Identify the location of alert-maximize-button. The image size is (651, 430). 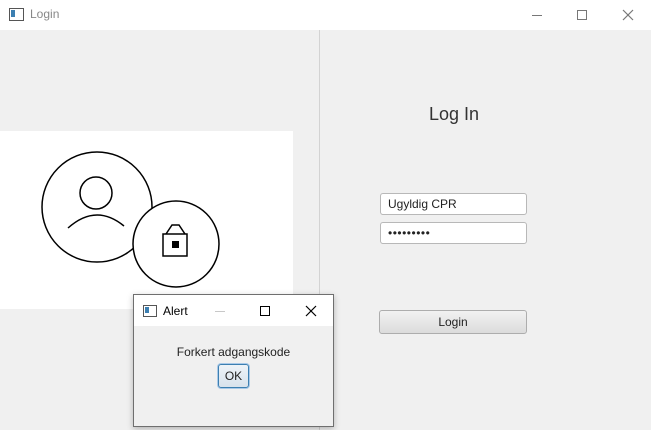
(265, 310).